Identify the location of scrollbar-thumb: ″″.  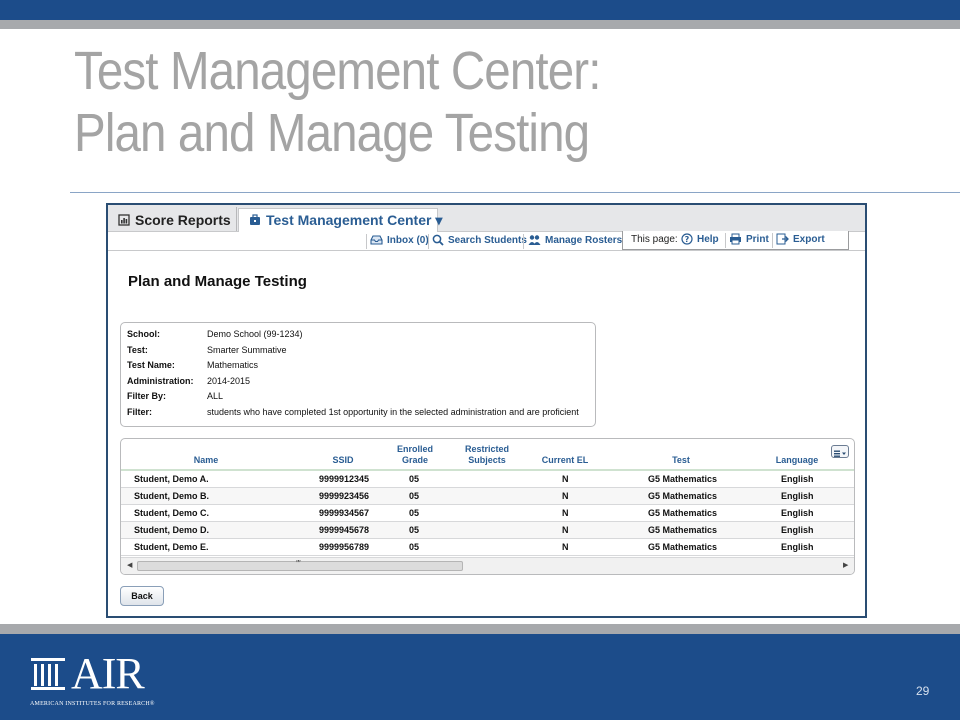
(300, 565).